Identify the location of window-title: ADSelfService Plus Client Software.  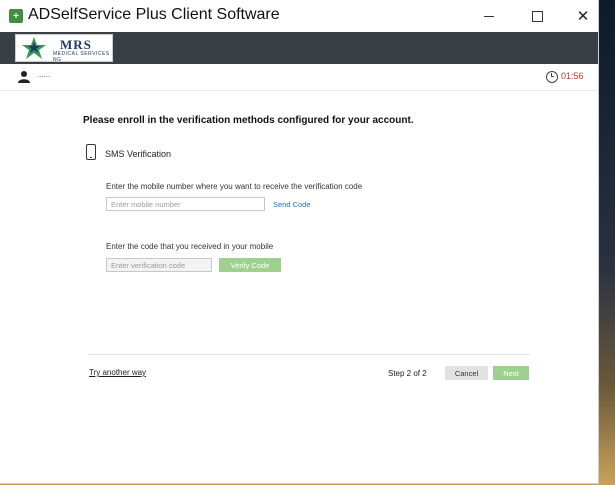
(154, 14).